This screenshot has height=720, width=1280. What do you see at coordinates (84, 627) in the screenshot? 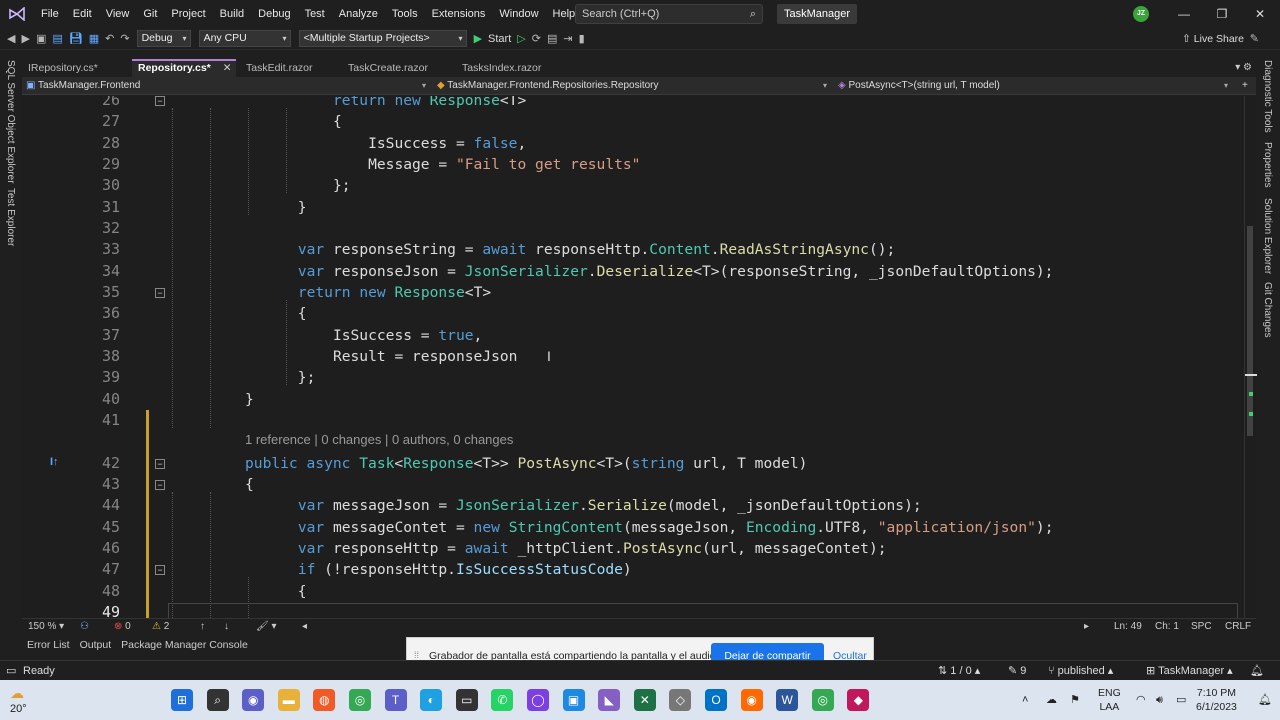
I see `copilot-icon: ⚇` at bounding box center [84, 627].